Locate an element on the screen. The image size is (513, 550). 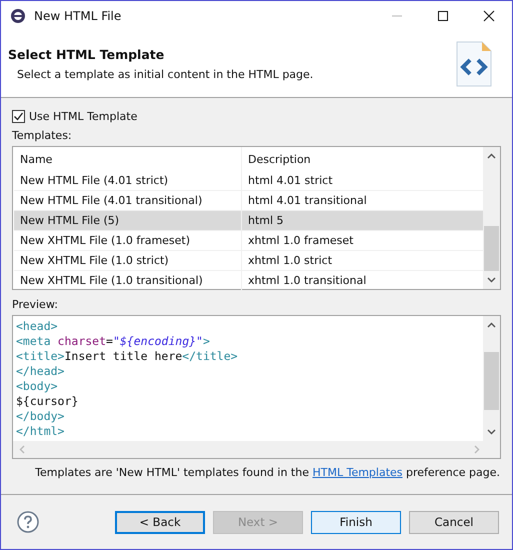
template-row: New XHTML File (1.0 frameset) xhtml 1.0 frameset is located at coordinates (248, 241).